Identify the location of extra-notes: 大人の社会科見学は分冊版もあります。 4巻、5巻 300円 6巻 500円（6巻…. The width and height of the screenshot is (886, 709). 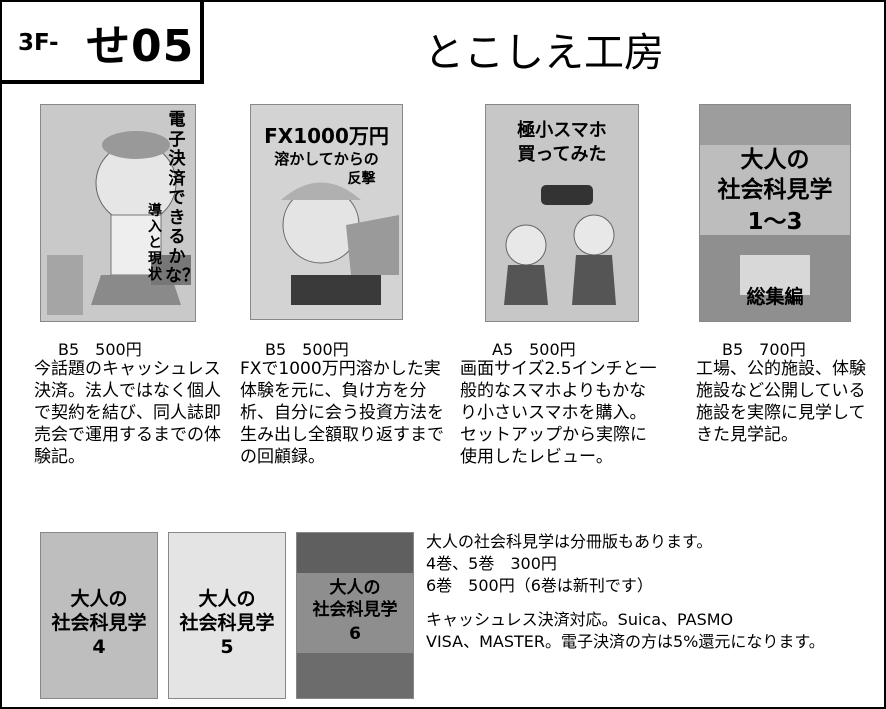
(646, 592).